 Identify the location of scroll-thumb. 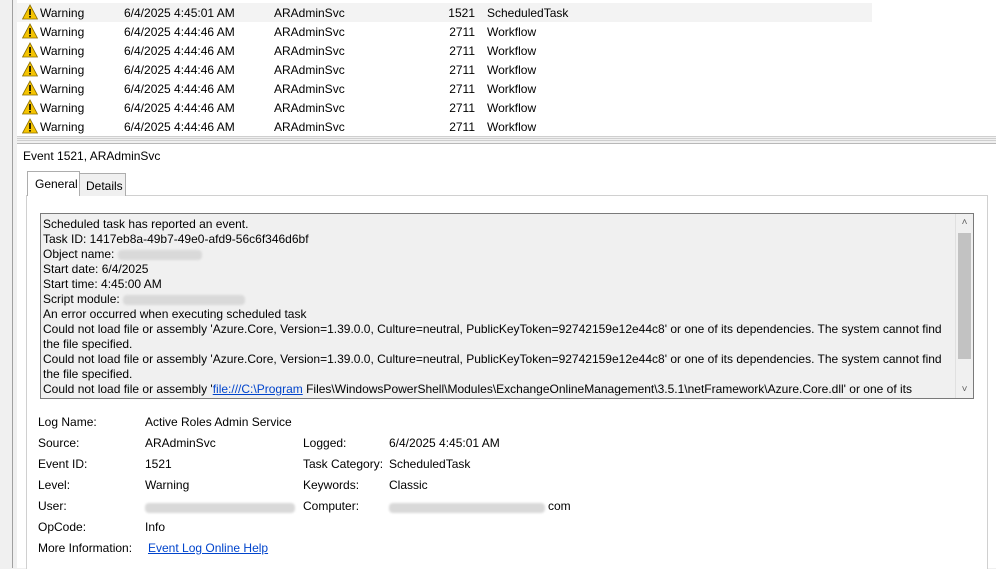
(964, 296).